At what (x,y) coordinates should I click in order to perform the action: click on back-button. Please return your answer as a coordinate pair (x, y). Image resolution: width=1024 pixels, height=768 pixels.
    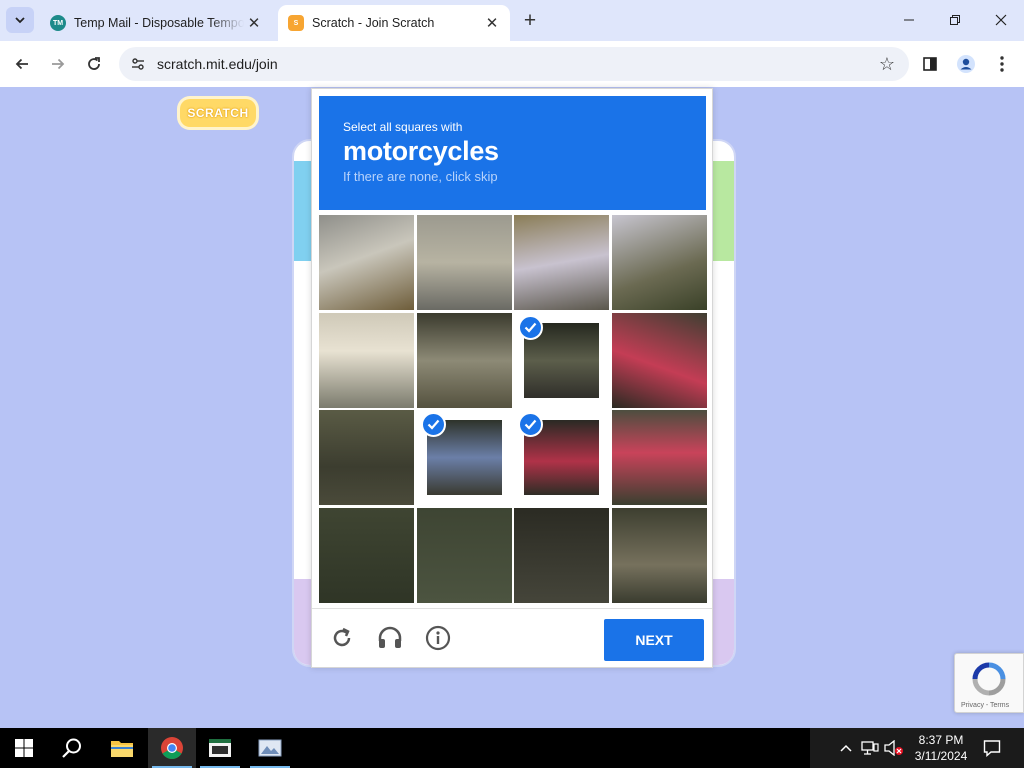
    Looking at the image, I should click on (22, 64).